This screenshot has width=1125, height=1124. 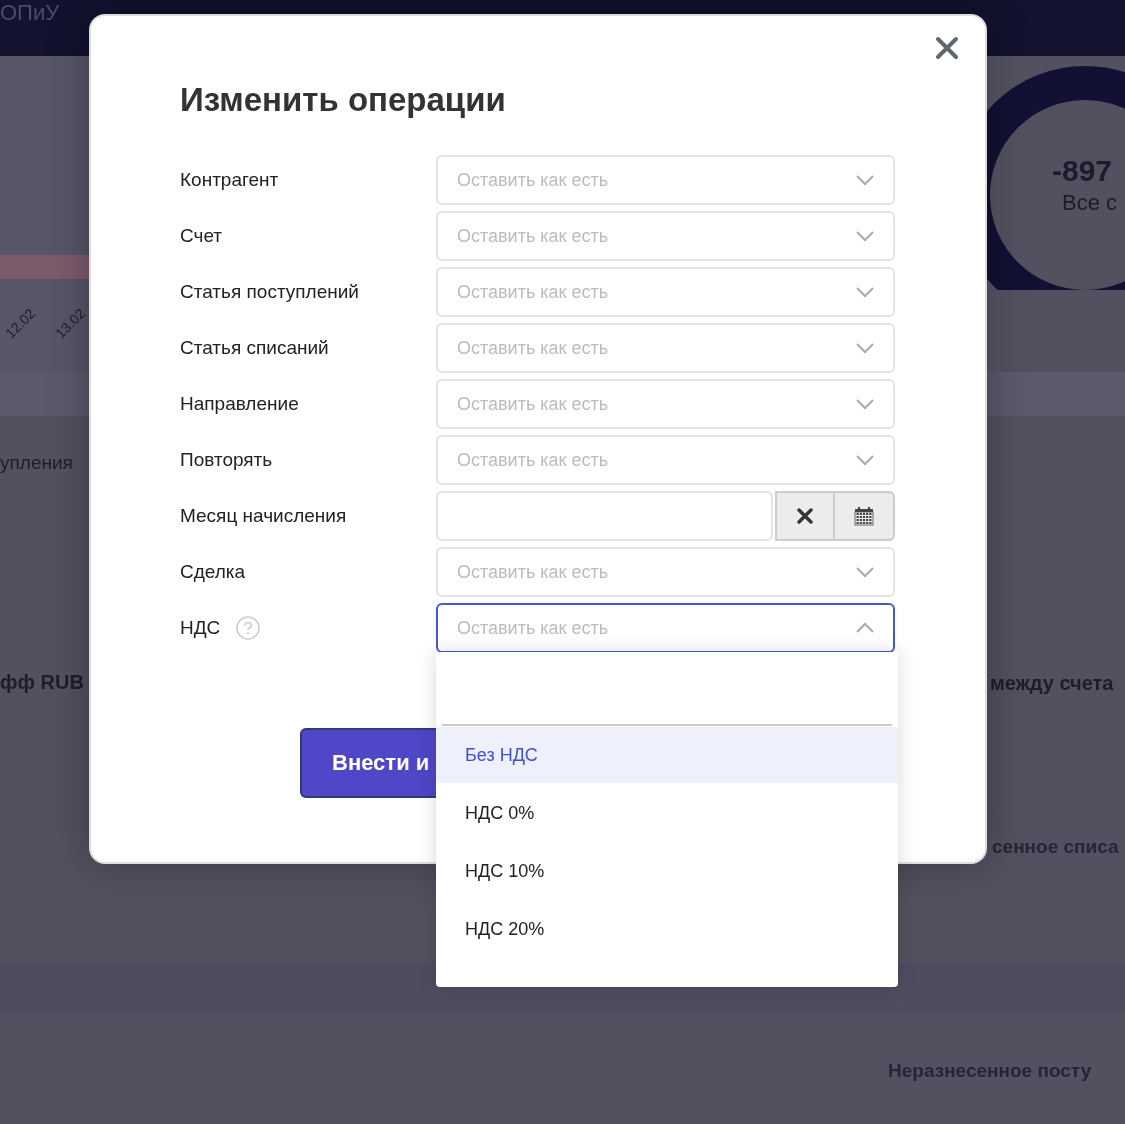 I want to click on close-button, so click(x=947, y=48).